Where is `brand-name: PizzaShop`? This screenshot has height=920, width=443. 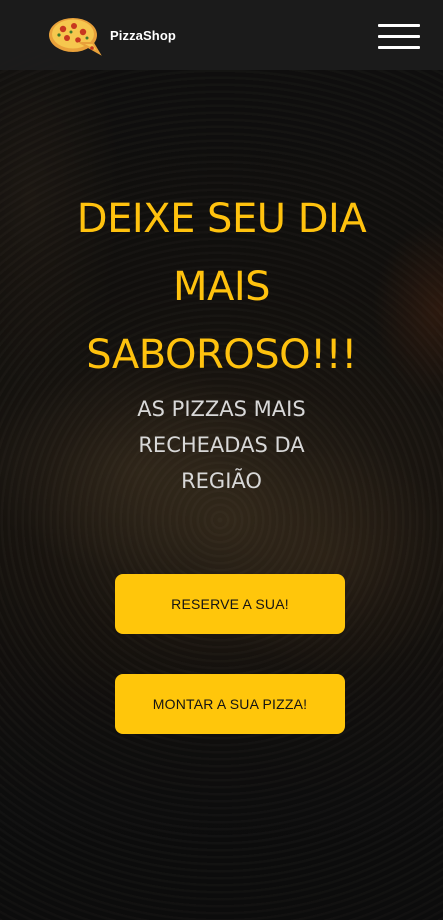 brand-name: PizzaShop is located at coordinates (143, 35).